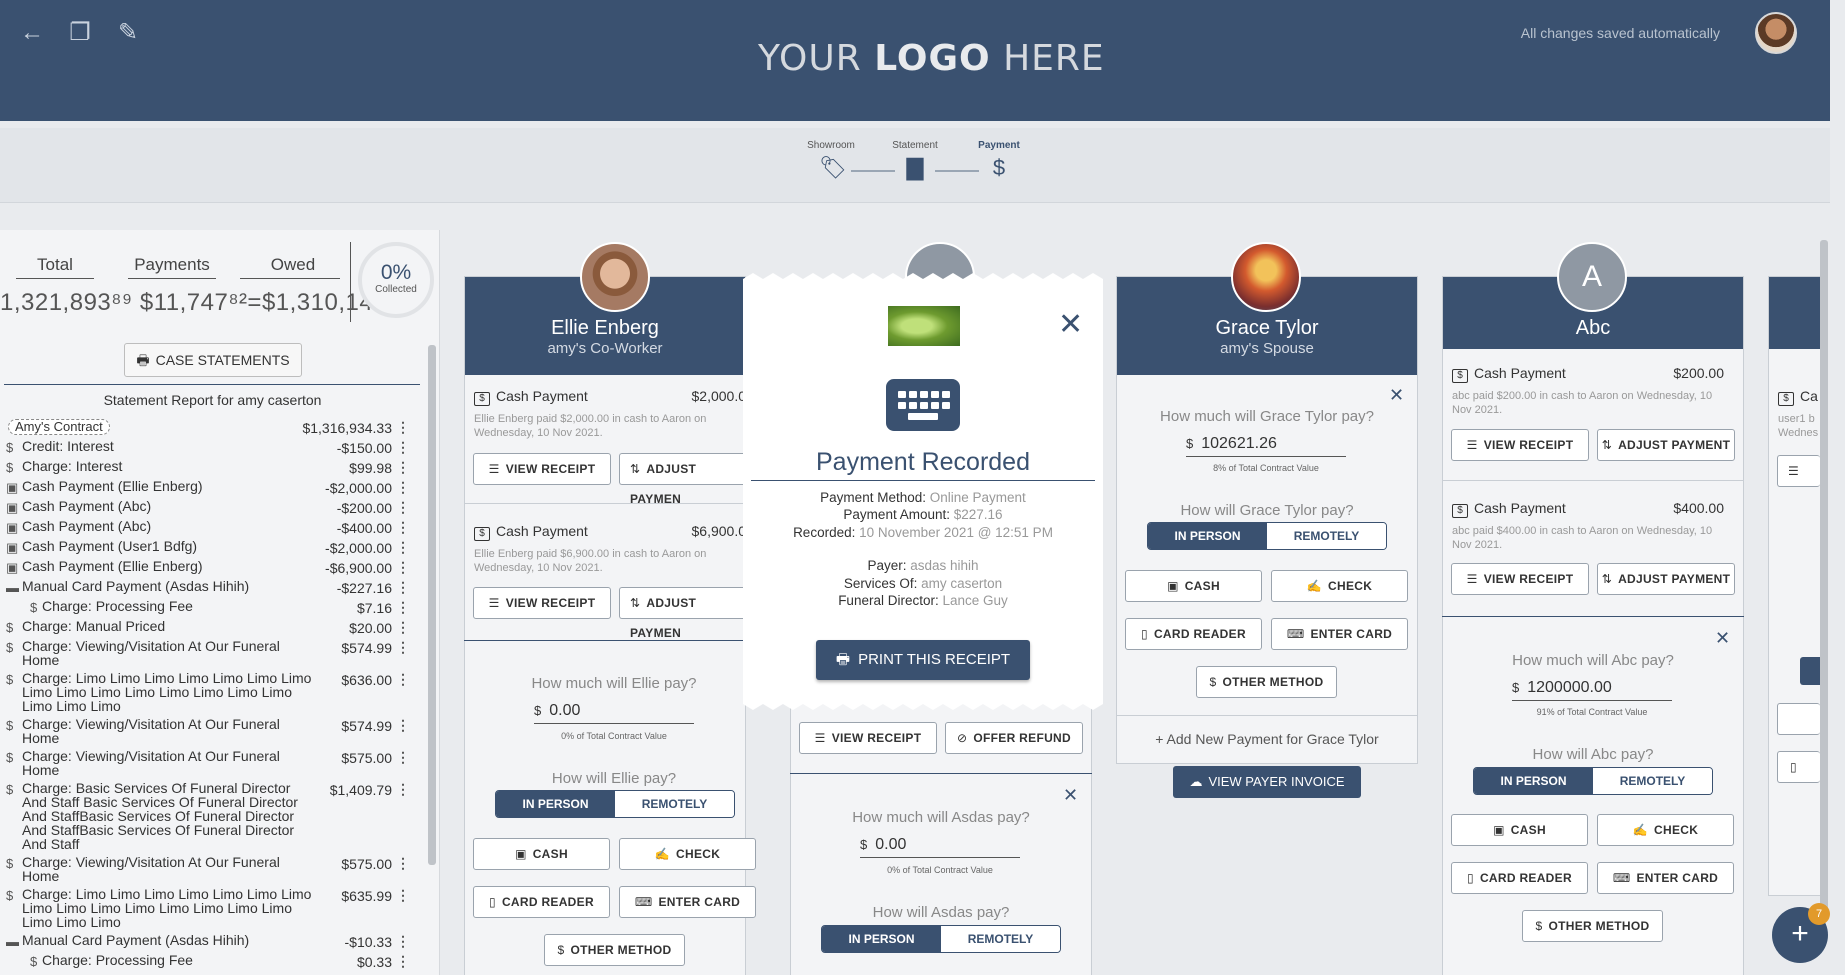 The height and width of the screenshot is (975, 1845). What do you see at coordinates (209, 487) in the screenshot?
I see `ledger-row: ▣ Cash Payment (Ellie Enberg) -$2,000.00 ⋮` at bounding box center [209, 487].